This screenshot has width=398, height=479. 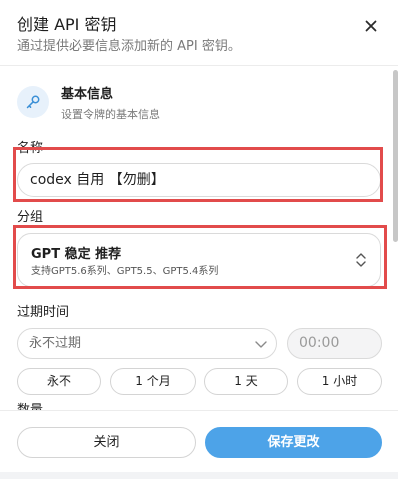 I want to click on chip-one-hour: 1 小时, so click(x=339, y=381).